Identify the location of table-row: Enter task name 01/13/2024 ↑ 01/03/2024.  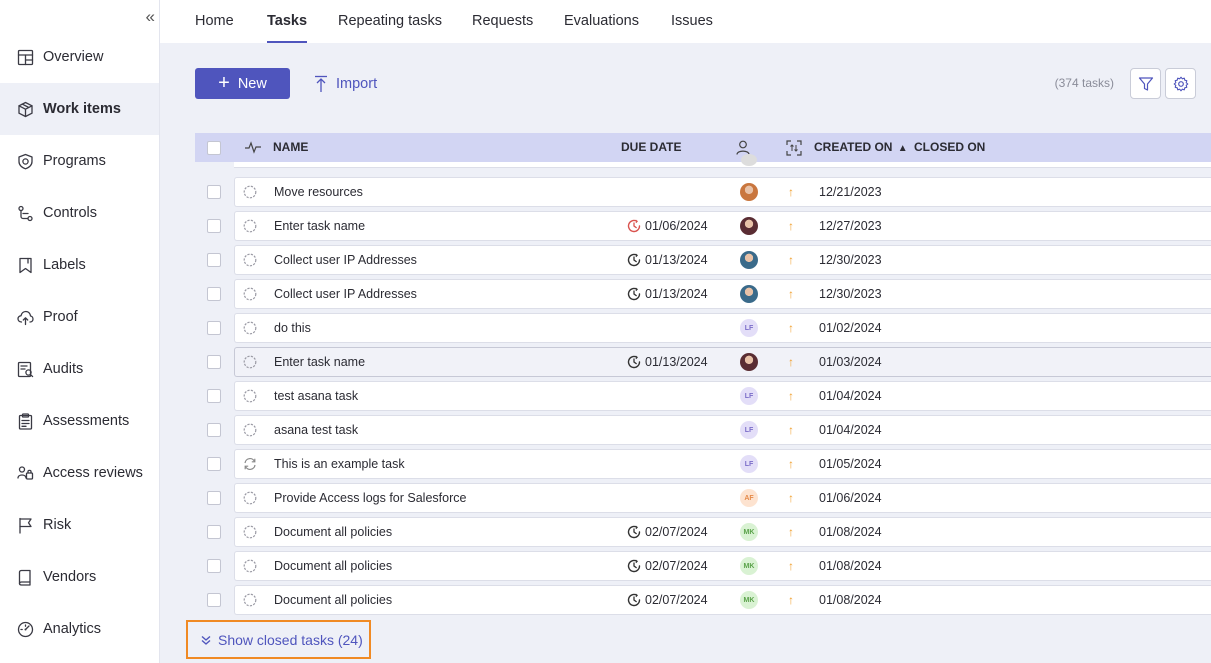
(722, 362).